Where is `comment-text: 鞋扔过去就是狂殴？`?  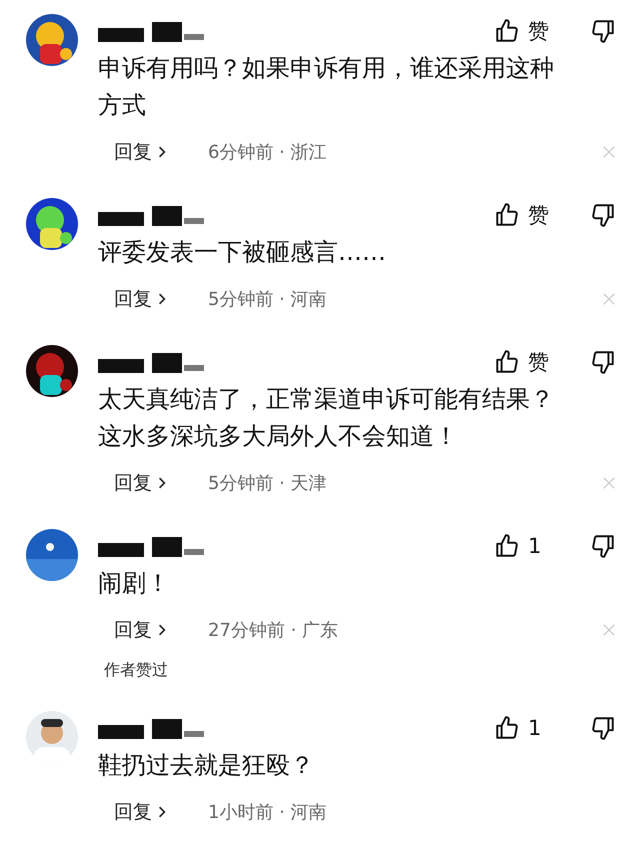
comment-text: 鞋扔过去就是狂殴？ is located at coordinates (206, 765).